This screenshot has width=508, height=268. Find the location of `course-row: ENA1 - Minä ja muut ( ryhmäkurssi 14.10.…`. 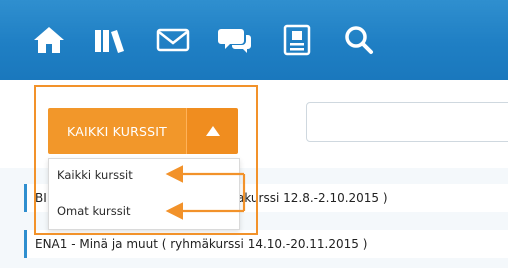

course-row: ENA1 - Minä ja muut ( ryhmäkurssi 14.10.… is located at coordinates (266, 244).